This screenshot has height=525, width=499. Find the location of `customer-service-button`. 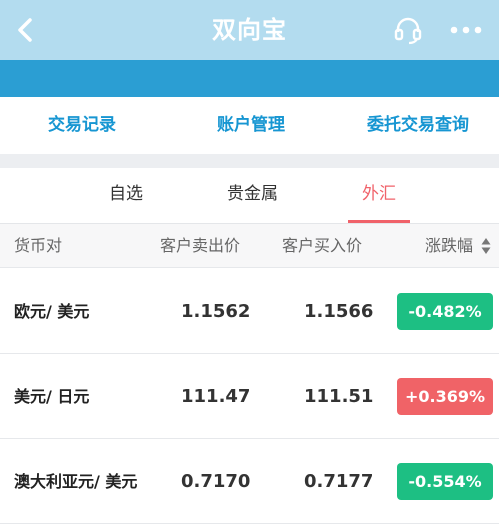

customer-service-button is located at coordinates (408, 30).